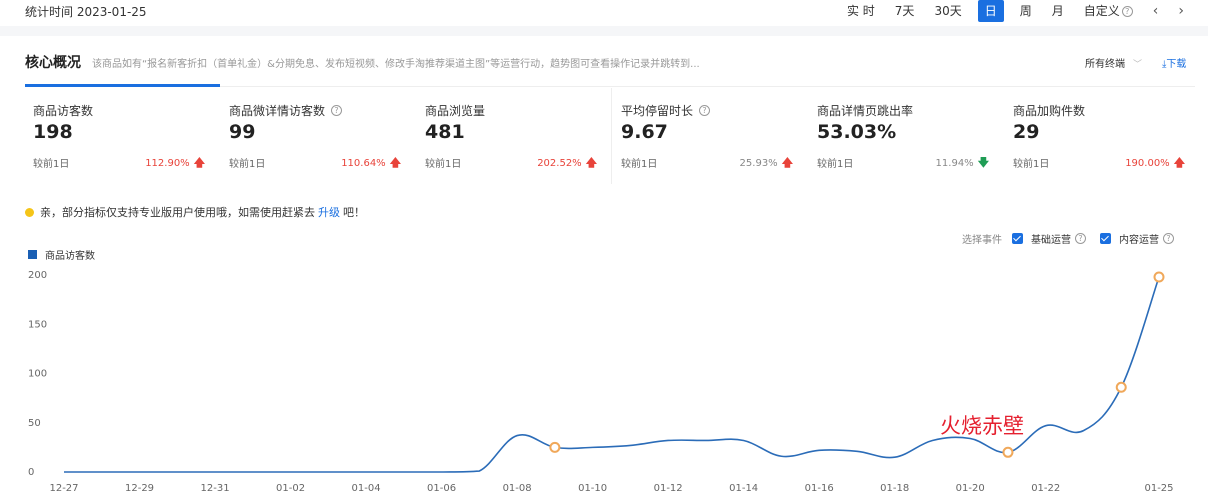 Image resolution: width=1208 pixels, height=502 pixels. I want to click on x-tick-label: 12-31, so click(215, 488).